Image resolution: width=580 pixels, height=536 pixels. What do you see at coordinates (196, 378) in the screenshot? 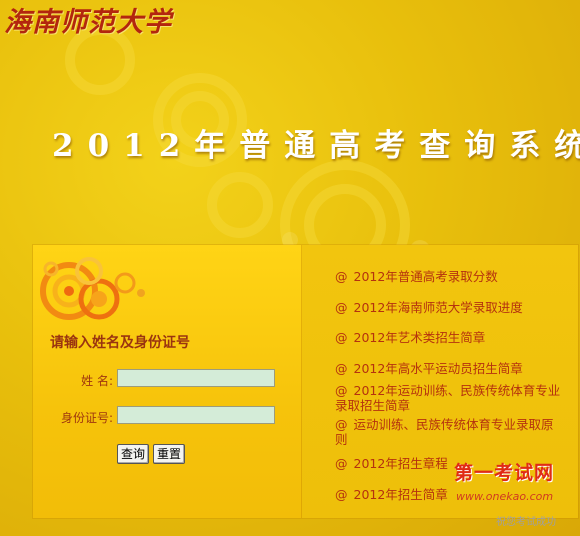
I see `name-input` at bounding box center [196, 378].